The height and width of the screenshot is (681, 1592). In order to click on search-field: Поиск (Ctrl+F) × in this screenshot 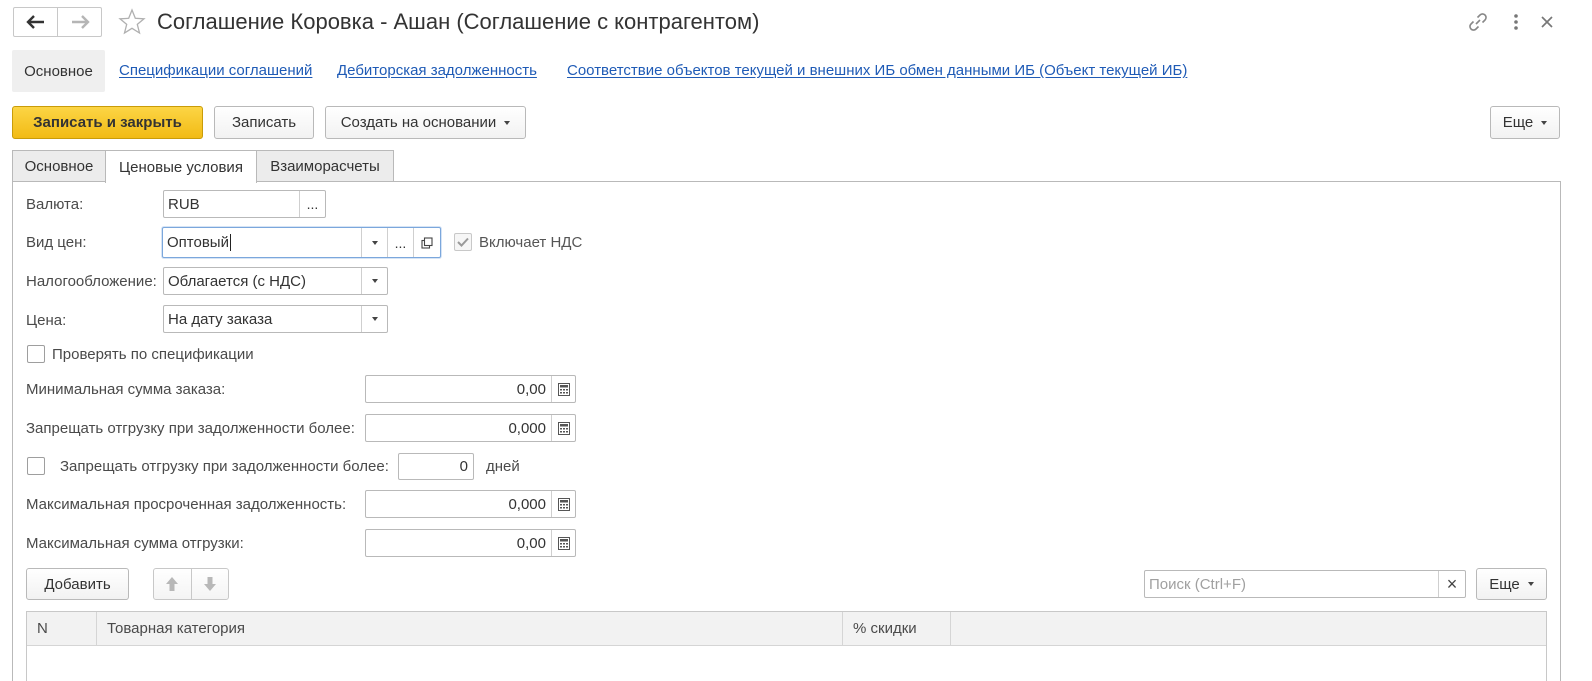, I will do `click(1305, 584)`.